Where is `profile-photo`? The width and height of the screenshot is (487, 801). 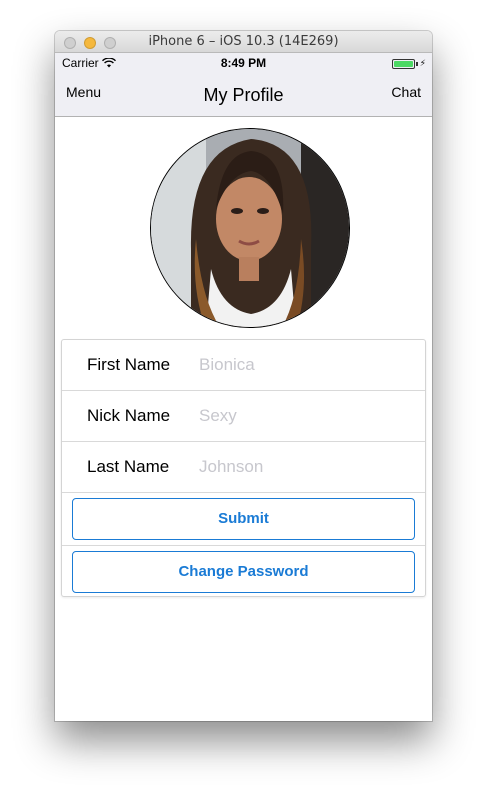 profile-photo is located at coordinates (250, 228).